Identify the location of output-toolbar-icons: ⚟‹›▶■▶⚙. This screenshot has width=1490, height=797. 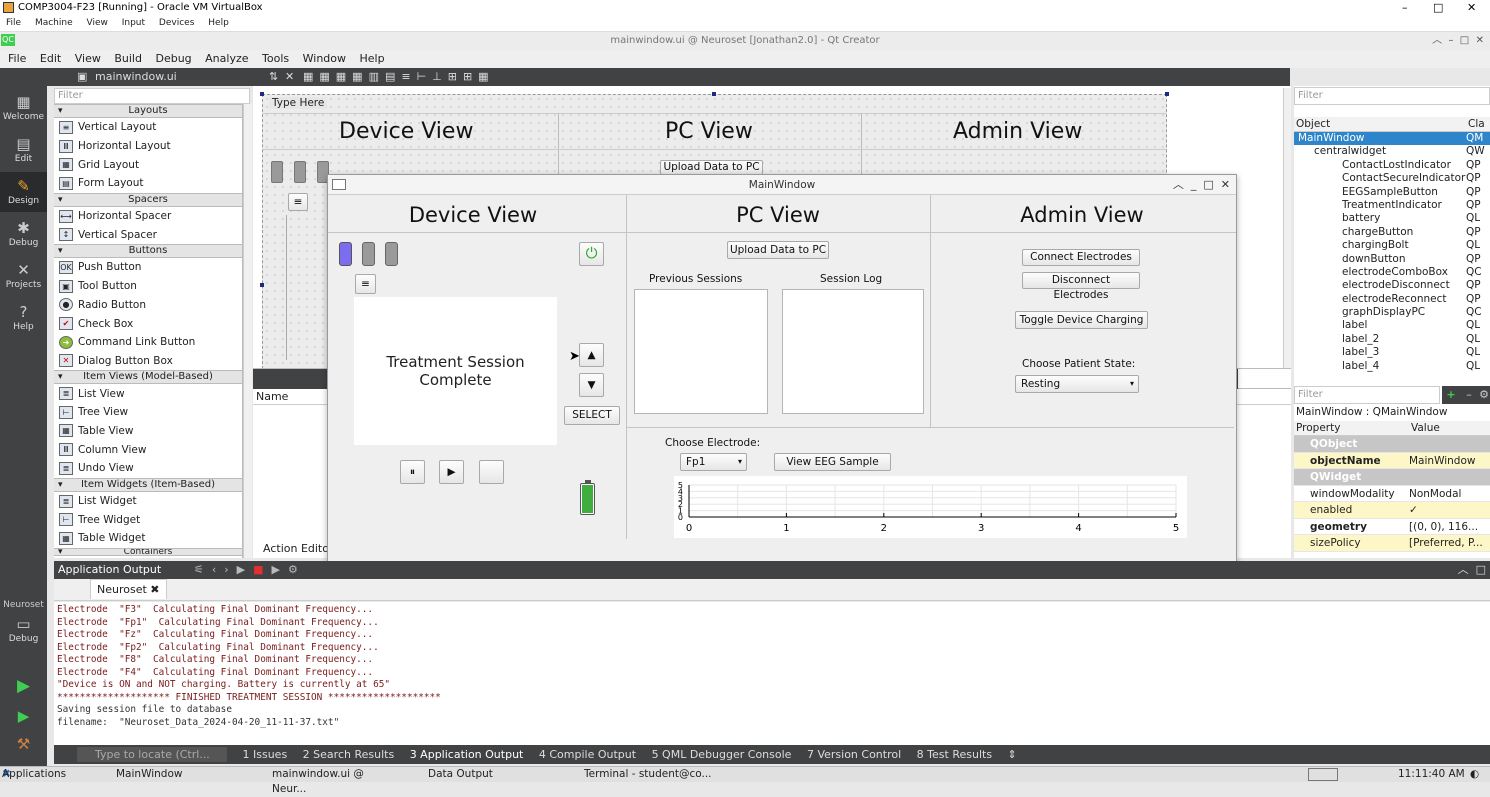
(250, 570).